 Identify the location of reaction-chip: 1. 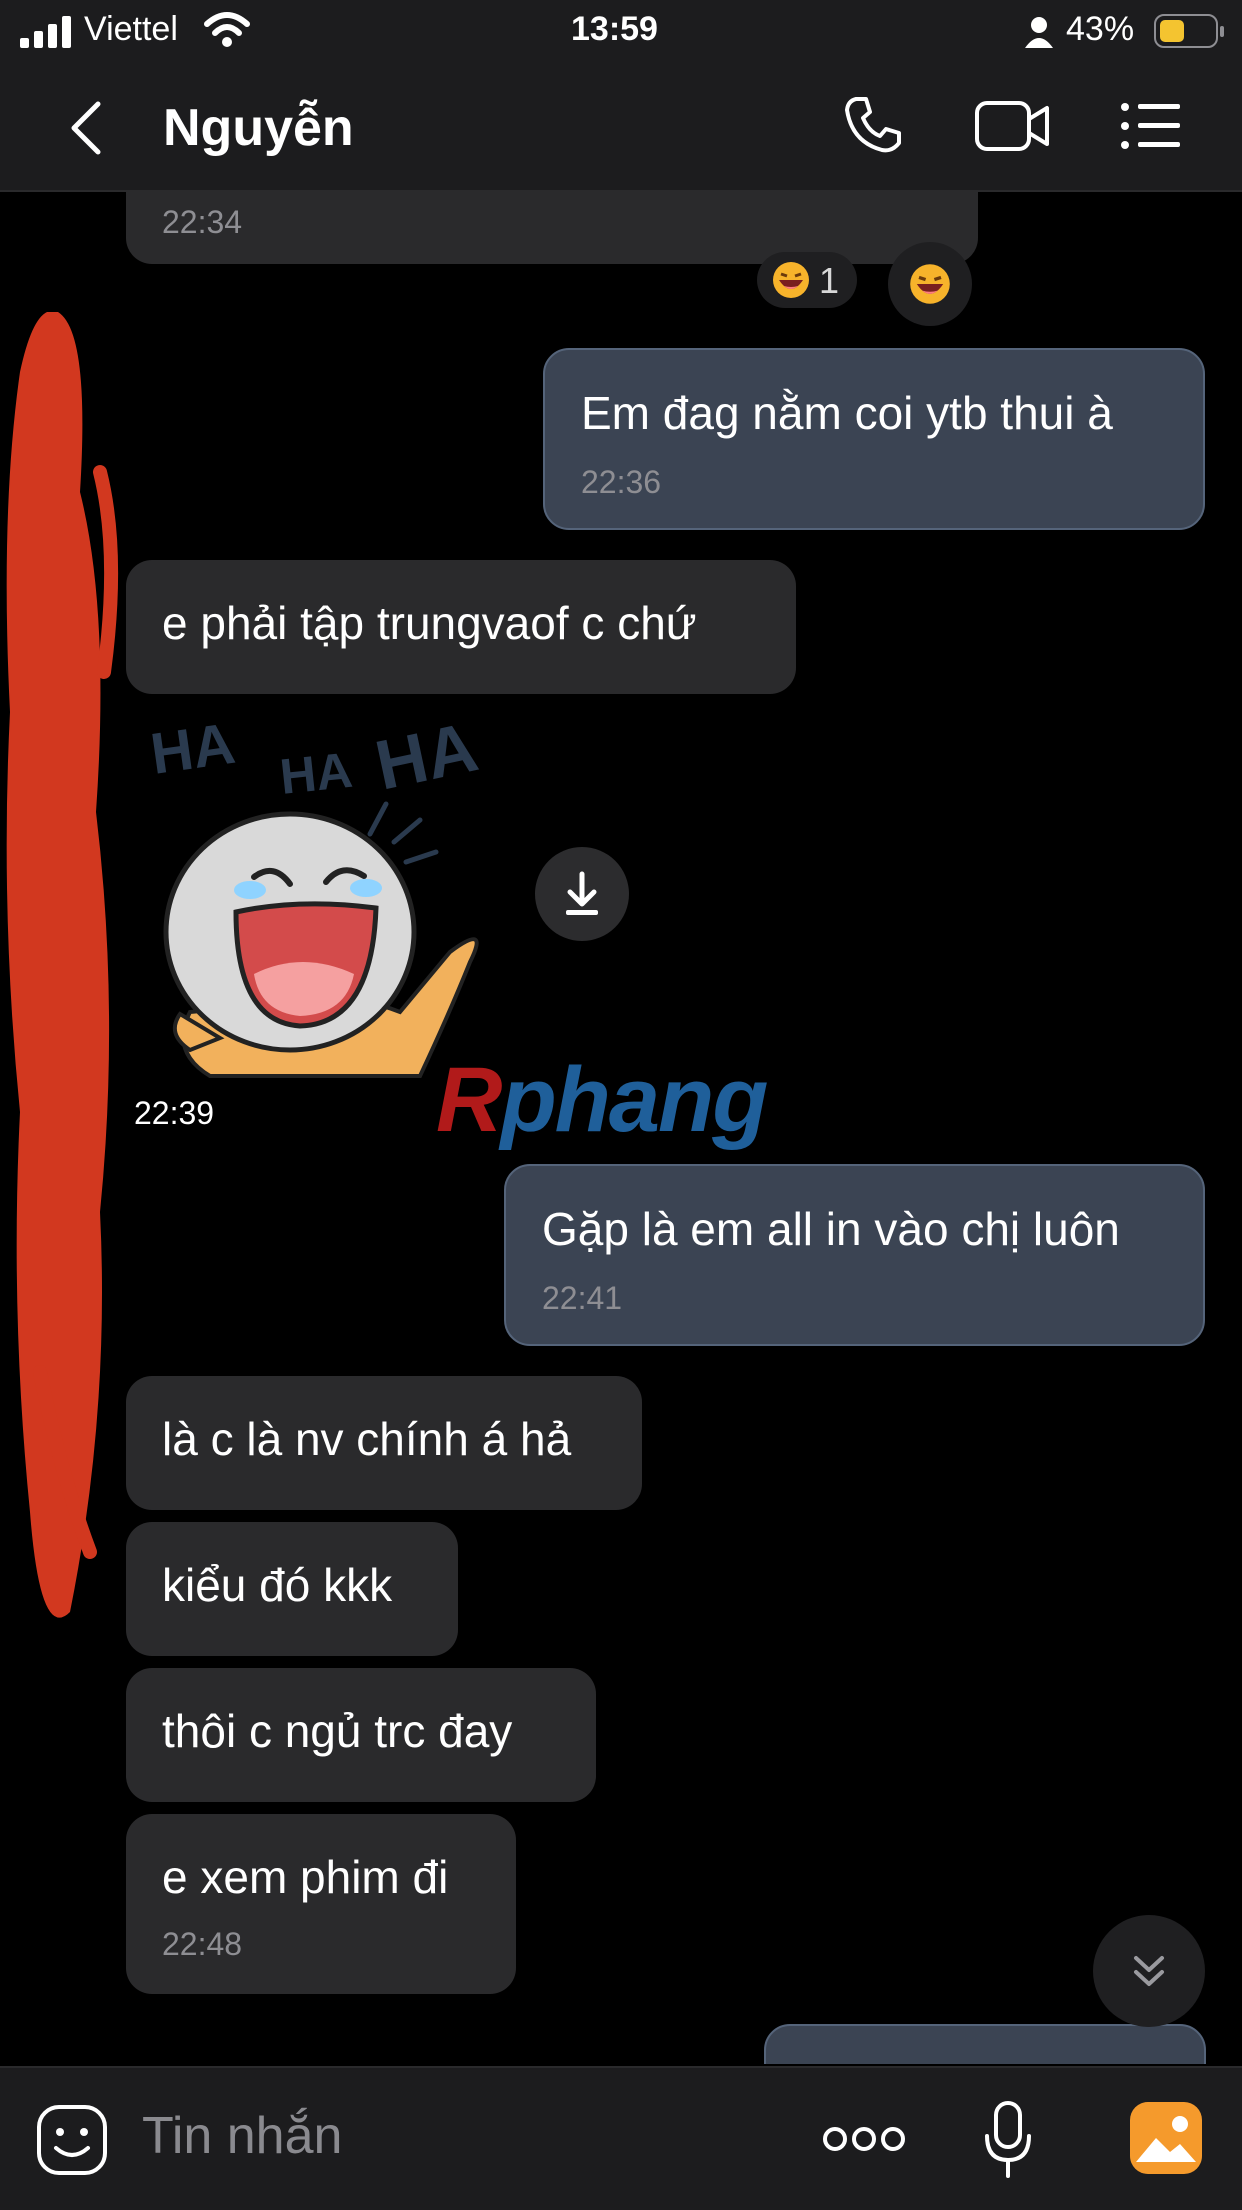
(807, 280).